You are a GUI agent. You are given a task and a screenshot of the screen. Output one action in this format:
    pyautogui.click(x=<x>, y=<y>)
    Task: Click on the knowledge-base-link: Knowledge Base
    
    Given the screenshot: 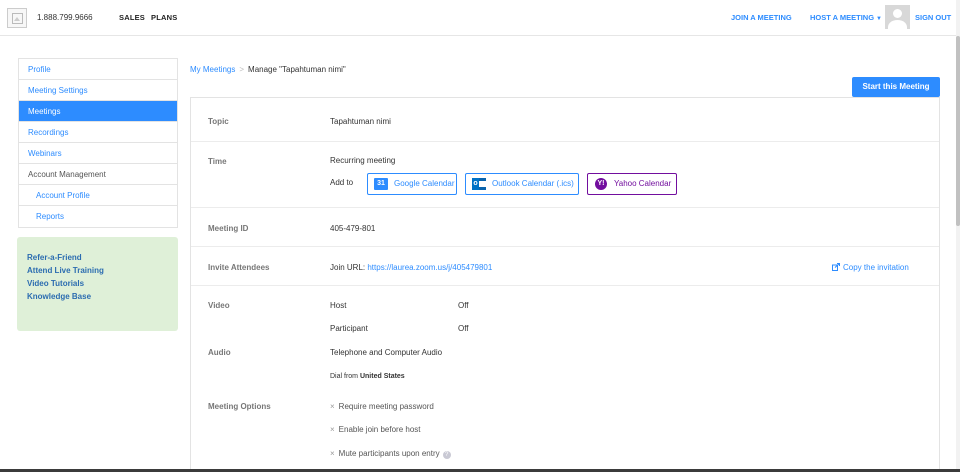 What is the action you would take?
    pyautogui.click(x=102, y=296)
    